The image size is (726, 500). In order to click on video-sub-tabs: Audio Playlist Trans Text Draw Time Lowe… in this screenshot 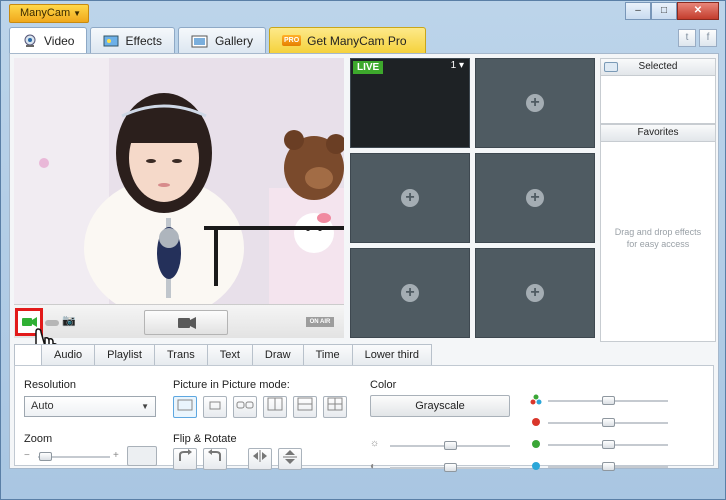, I will do `click(223, 355)`.